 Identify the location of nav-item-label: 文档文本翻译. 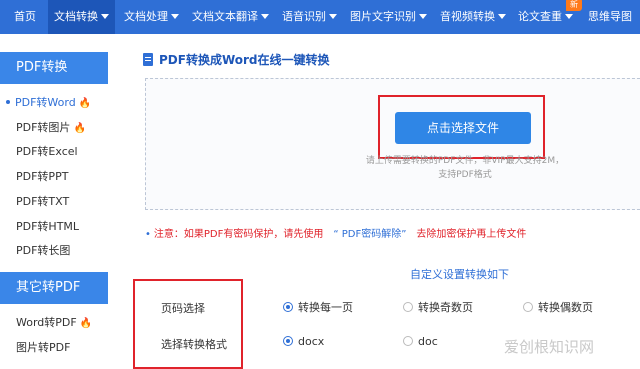
(225, 16).